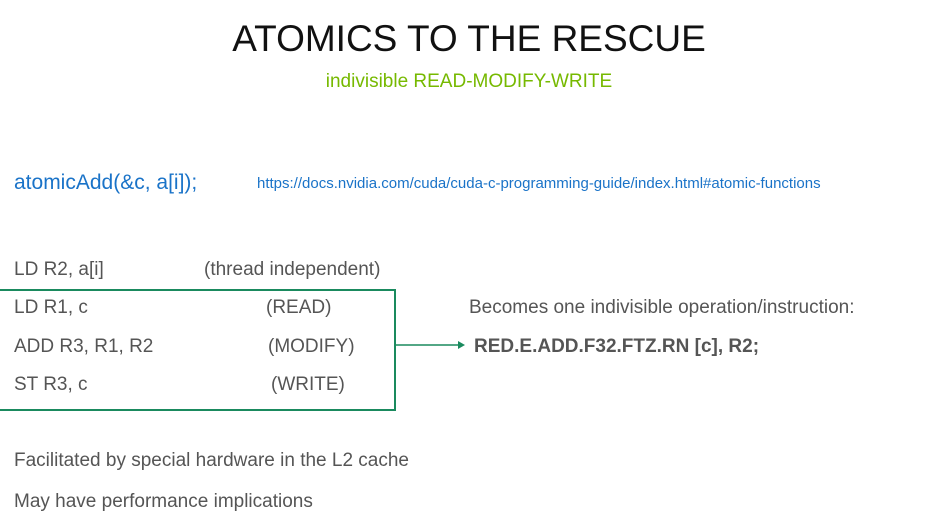 This screenshot has width=938, height=524. What do you see at coordinates (469, 38) in the screenshot?
I see `slide-title: ATOMICS TO THE RESCUE` at bounding box center [469, 38].